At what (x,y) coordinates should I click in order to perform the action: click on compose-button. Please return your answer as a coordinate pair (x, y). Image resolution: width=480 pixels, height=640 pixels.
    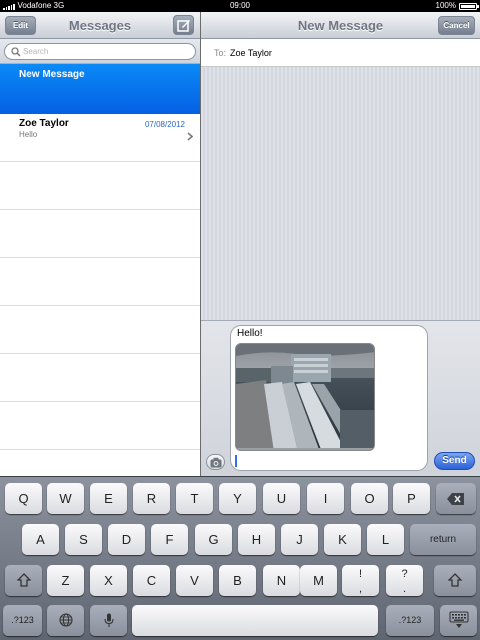
    Looking at the image, I should click on (183, 25).